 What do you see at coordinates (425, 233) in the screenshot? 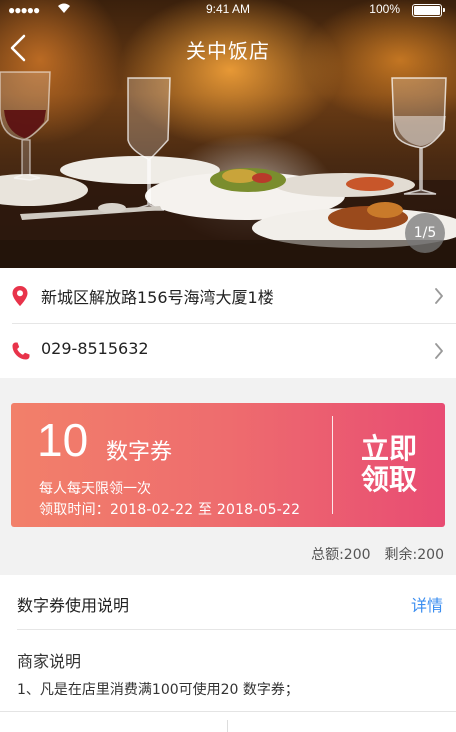
I see `image-page-indicator: 1/5` at bounding box center [425, 233].